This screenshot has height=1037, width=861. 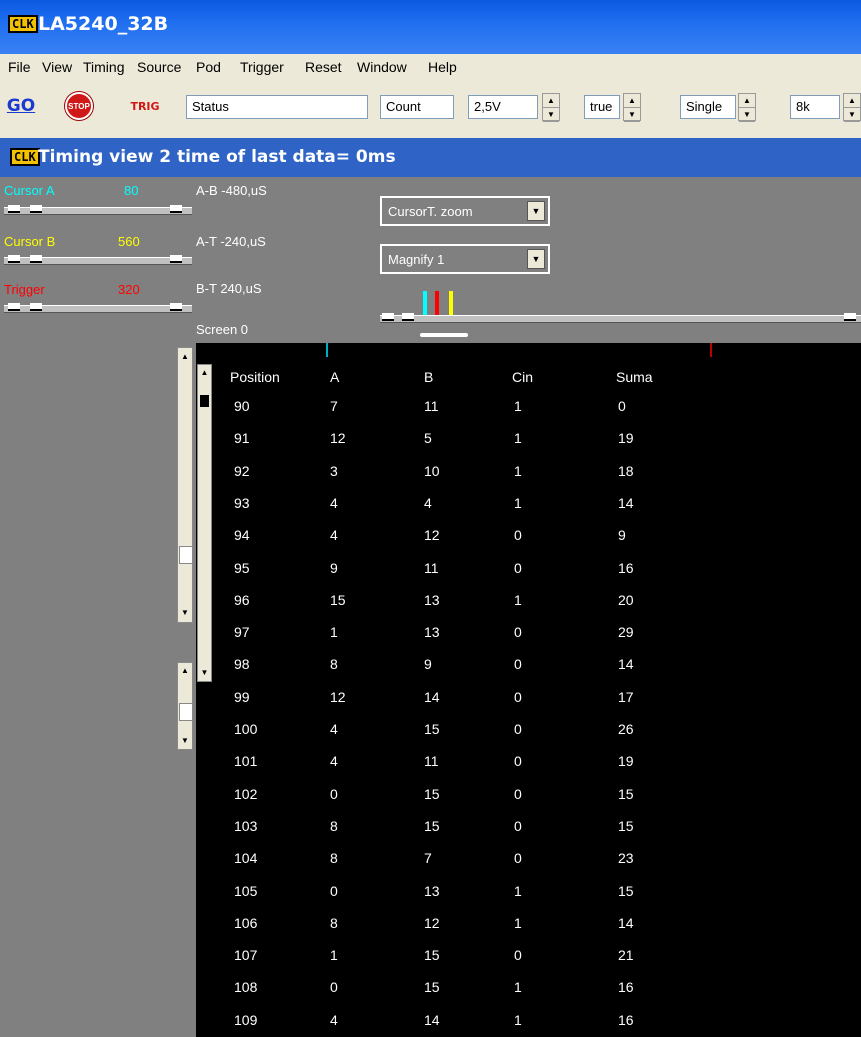 What do you see at coordinates (19, 67) in the screenshot?
I see `menu-file: File` at bounding box center [19, 67].